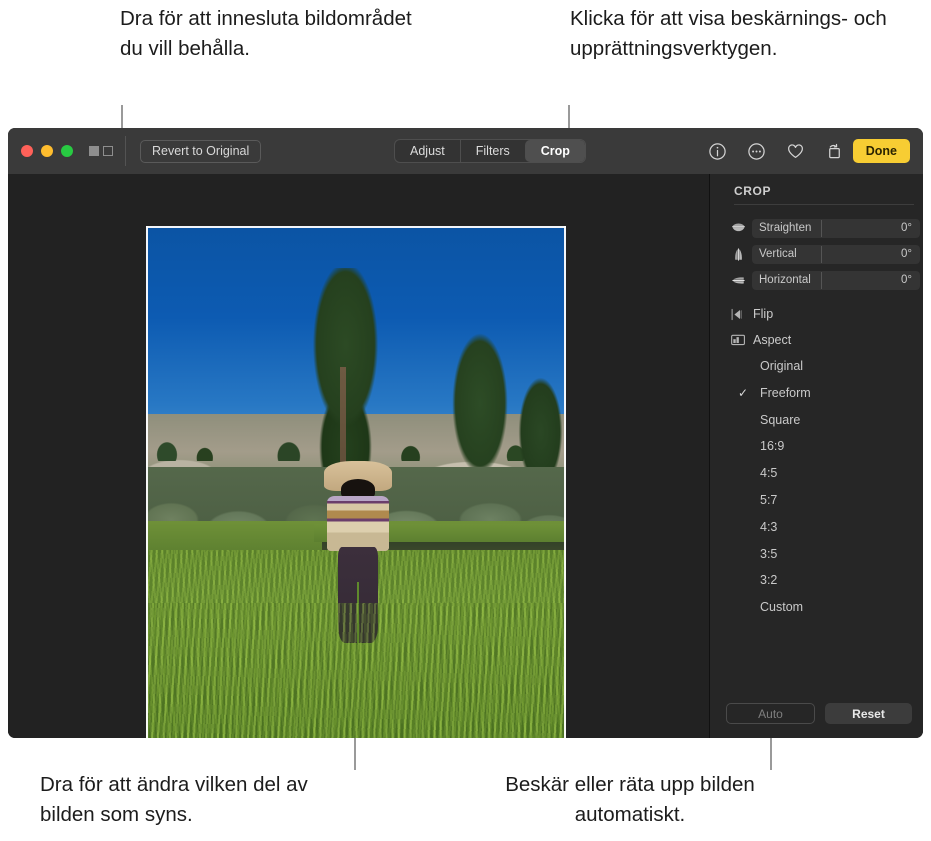  I want to click on aspect-label-3-5: 3:5, so click(769, 554).